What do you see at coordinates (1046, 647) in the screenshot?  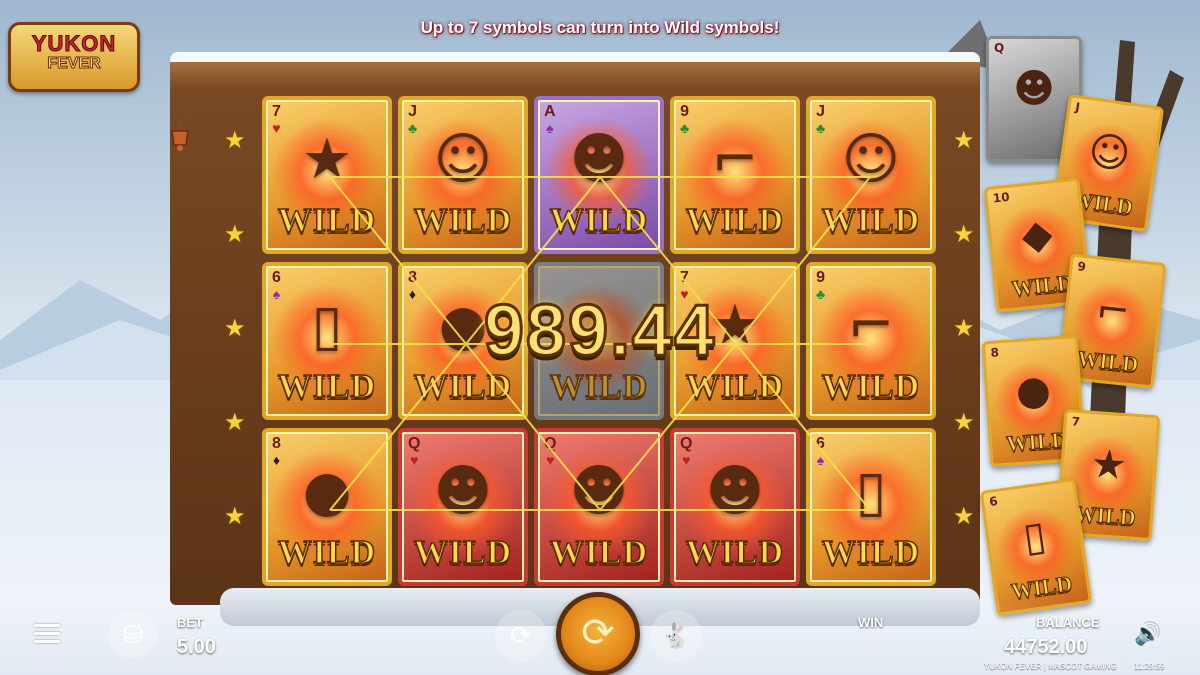 I see `balance-value: 44752.00` at bounding box center [1046, 647].